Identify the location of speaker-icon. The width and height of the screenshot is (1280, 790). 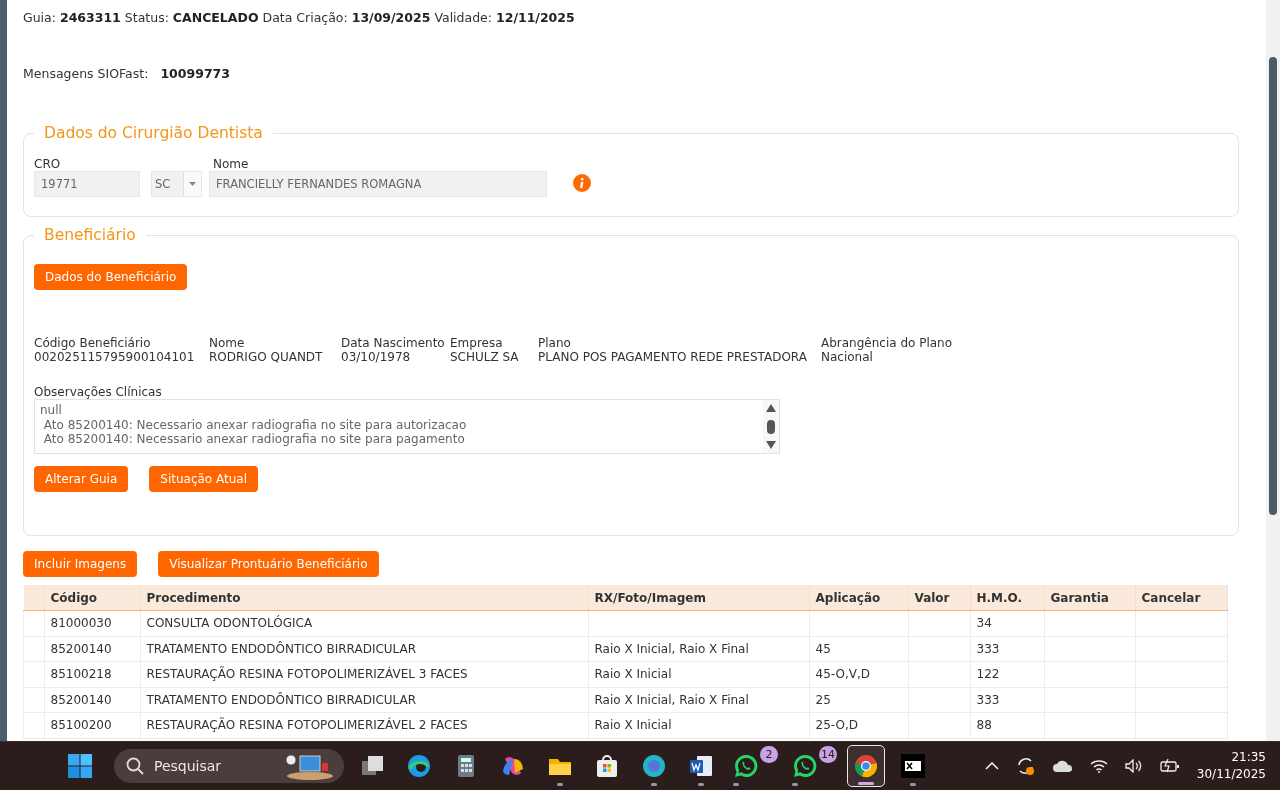
(1133, 766).